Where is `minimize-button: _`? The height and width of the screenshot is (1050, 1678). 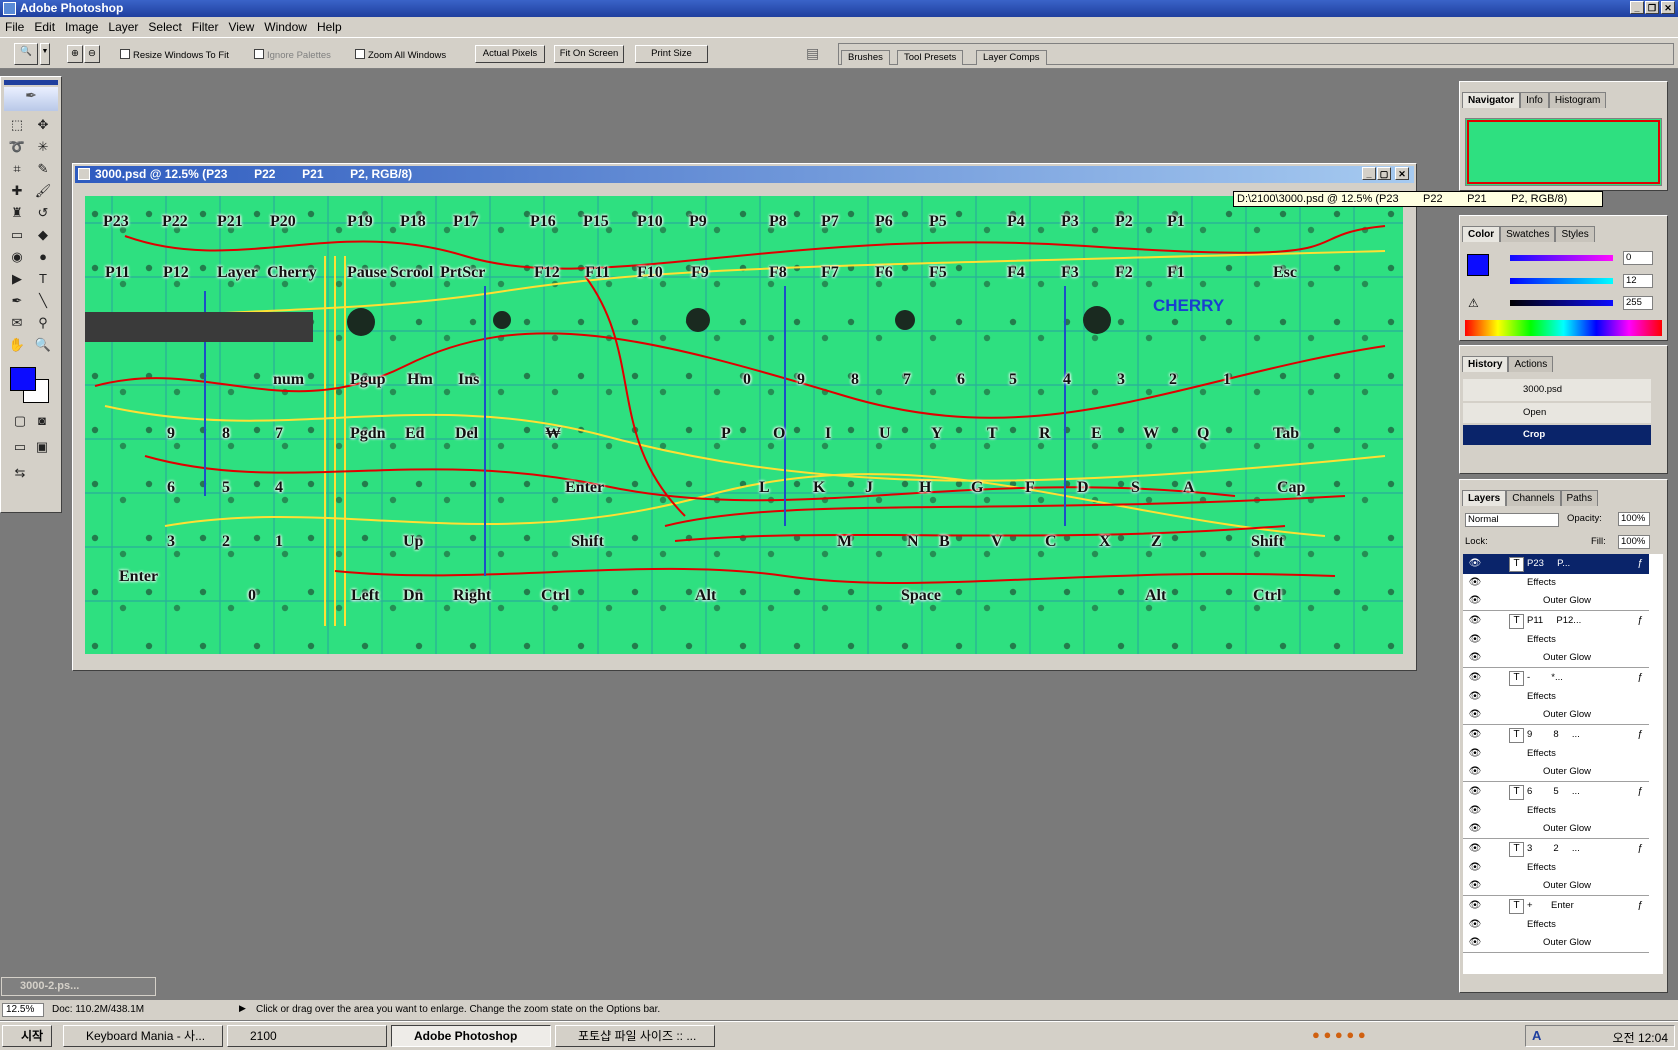
minimize-button: _ is located at coordinates (1637, 7).